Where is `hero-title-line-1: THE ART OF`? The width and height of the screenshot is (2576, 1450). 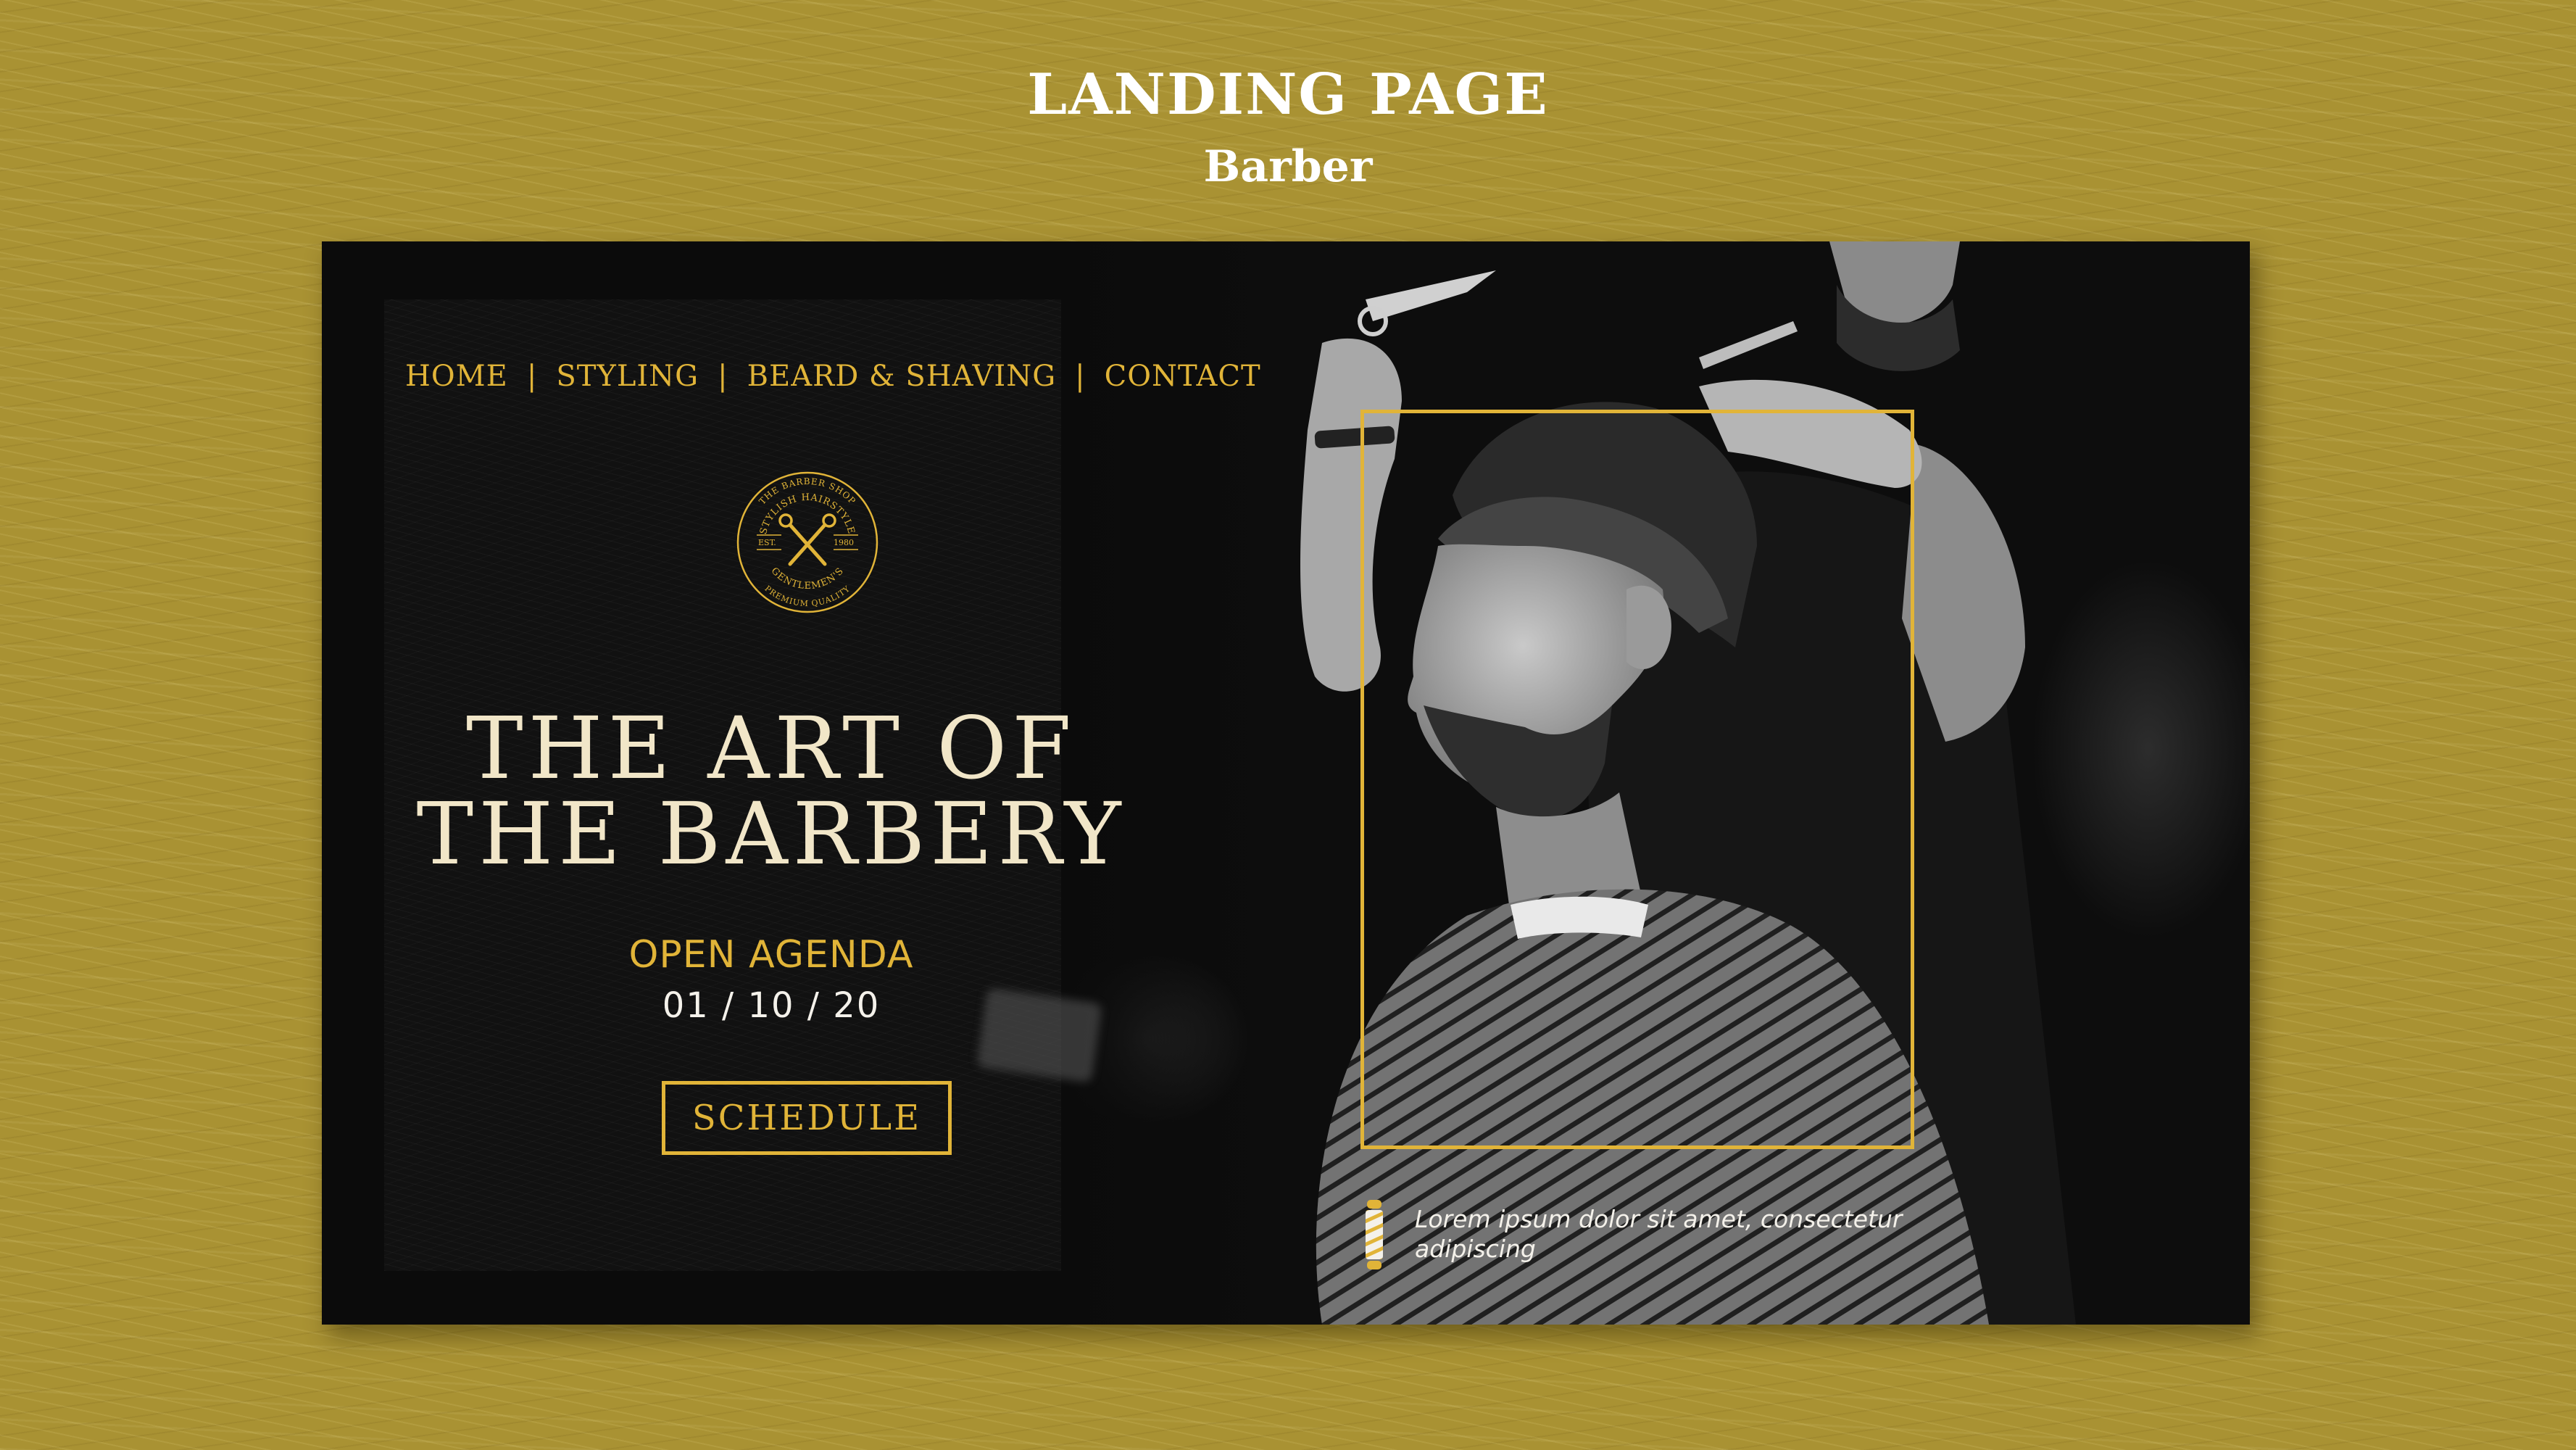 hero-title-line-1: THE ART OF is located at coordinates (771, 748).